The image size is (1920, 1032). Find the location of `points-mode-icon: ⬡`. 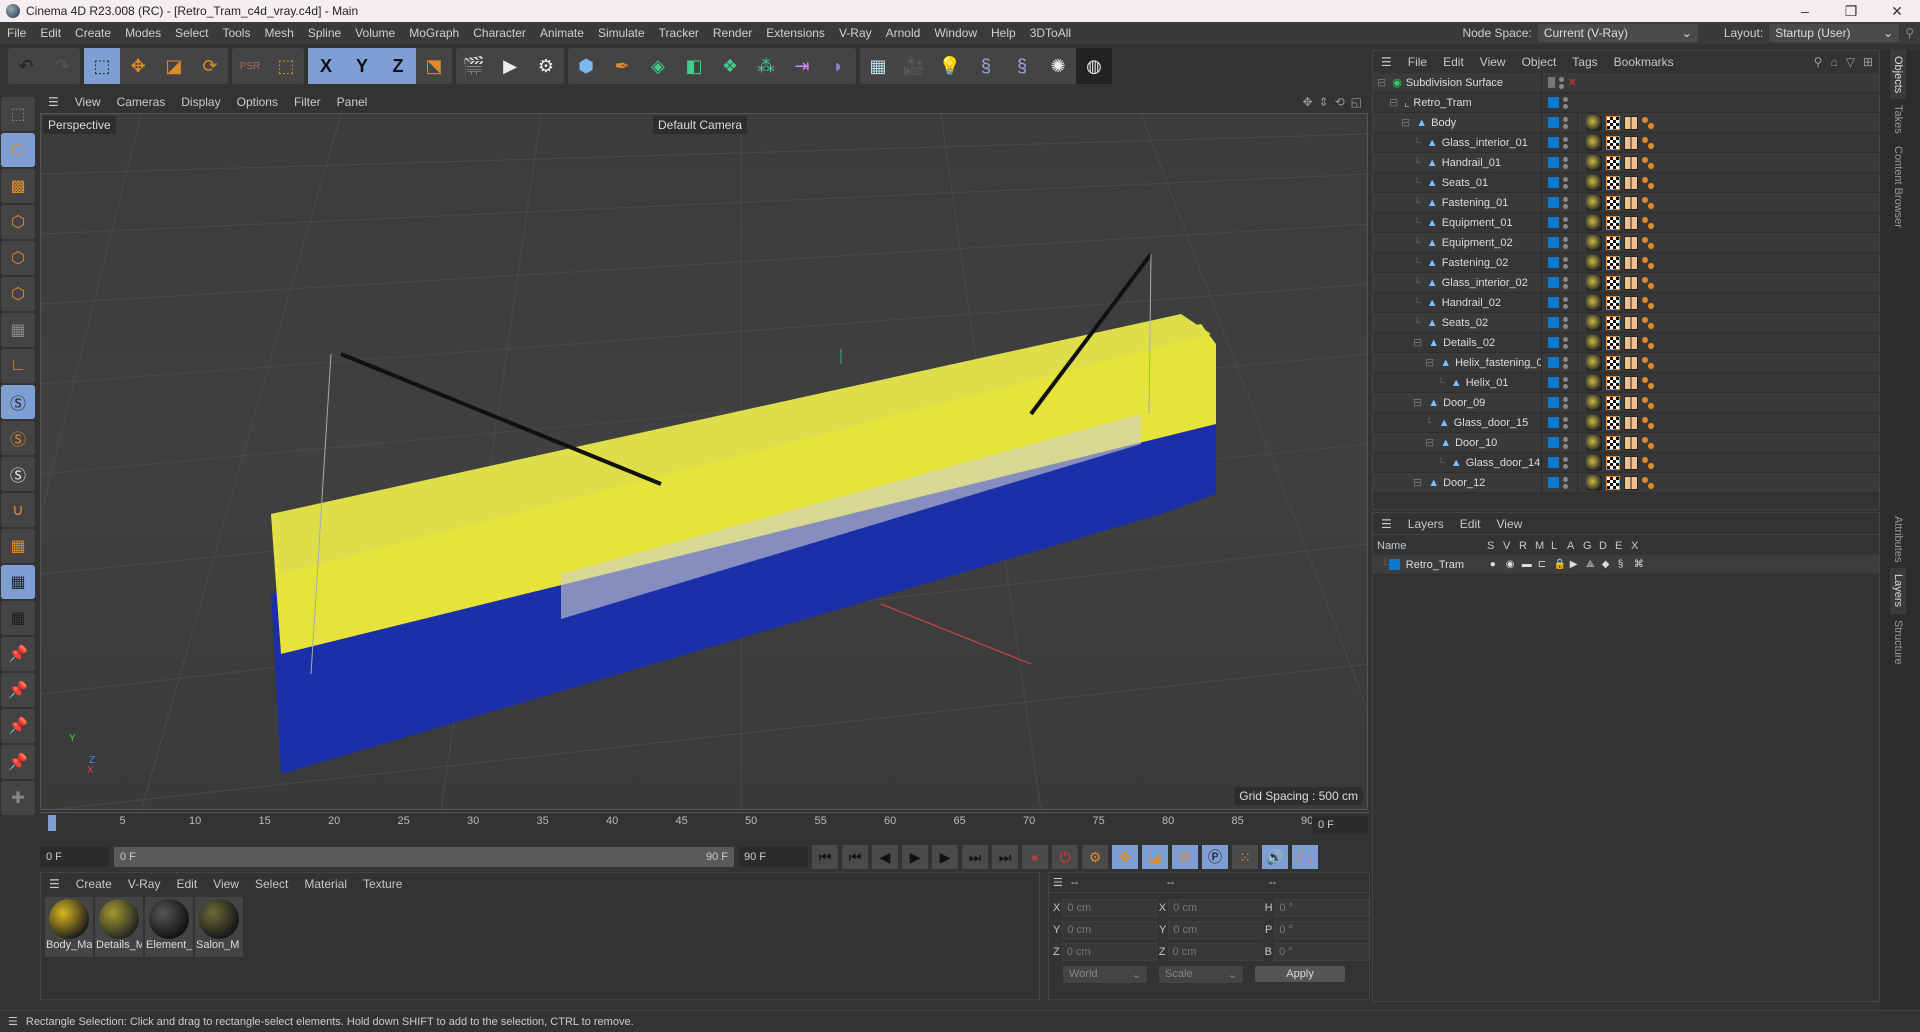

points-mode-icon: ⬡ is located at coordinates (18, 222).